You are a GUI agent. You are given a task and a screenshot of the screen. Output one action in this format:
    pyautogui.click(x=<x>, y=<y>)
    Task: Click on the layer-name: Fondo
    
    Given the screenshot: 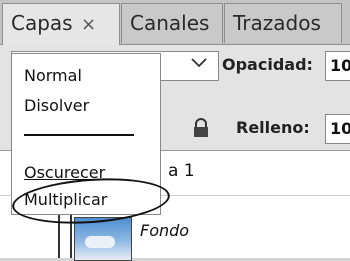 What is the action you would take?
    pyautogui.click(x=165, y=230)
    